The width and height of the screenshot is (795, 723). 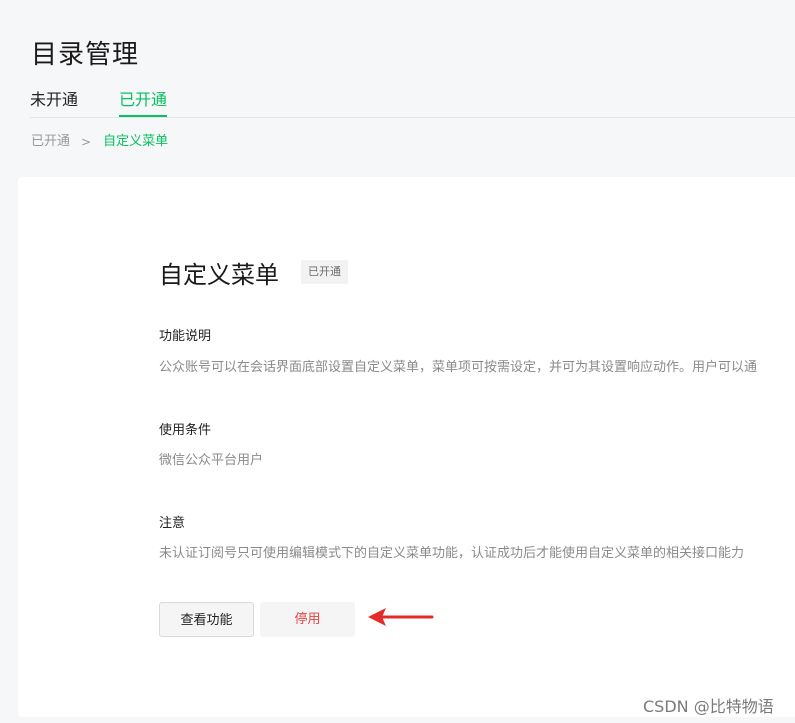 What do you see at coordinates (324, 272) in the screenshot?
I see `status-badge: 已开通` at bounding box center [324, 272].